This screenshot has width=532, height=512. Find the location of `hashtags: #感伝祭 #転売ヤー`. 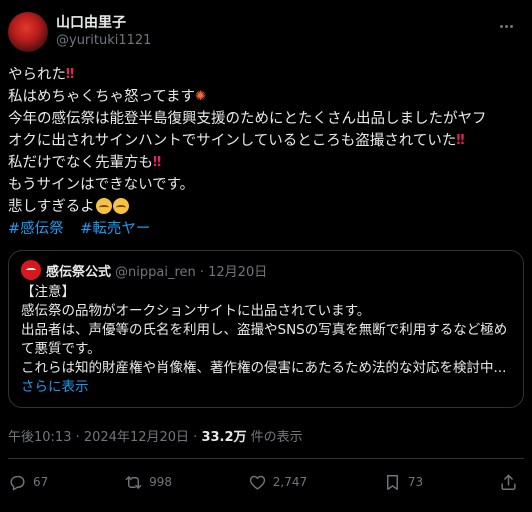

hashtags: #感伝祭 #転売ヤー is located at coordinates (266, 229).